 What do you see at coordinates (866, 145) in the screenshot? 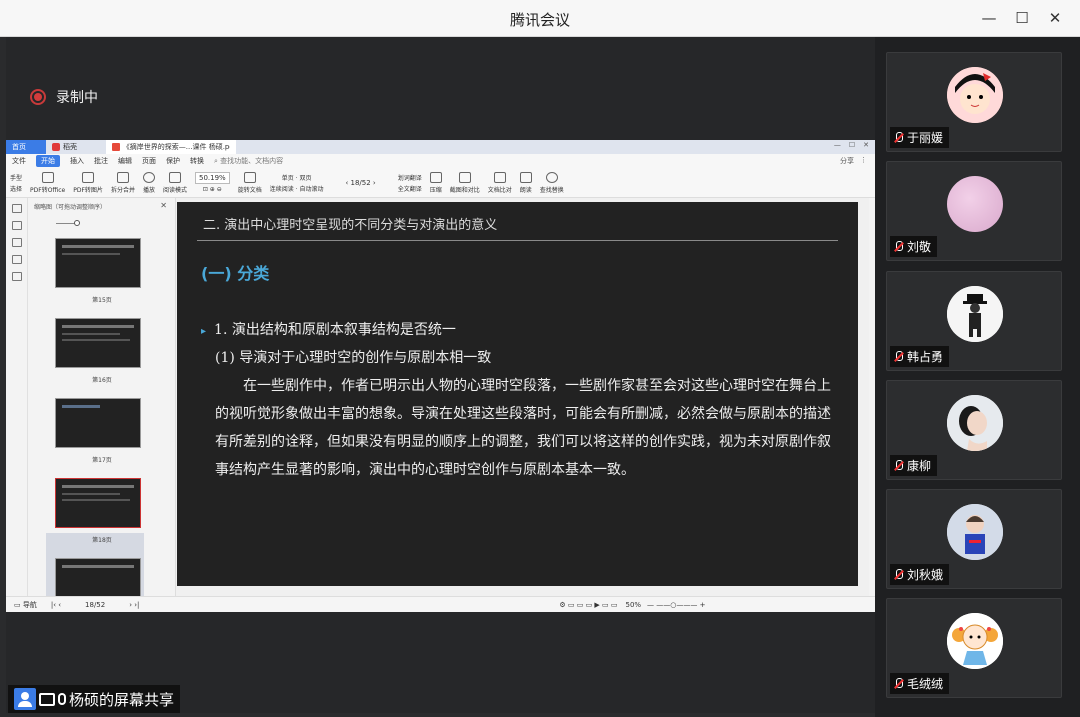
I see `window-close-icon: ✕` at bounding box center [866, 145].